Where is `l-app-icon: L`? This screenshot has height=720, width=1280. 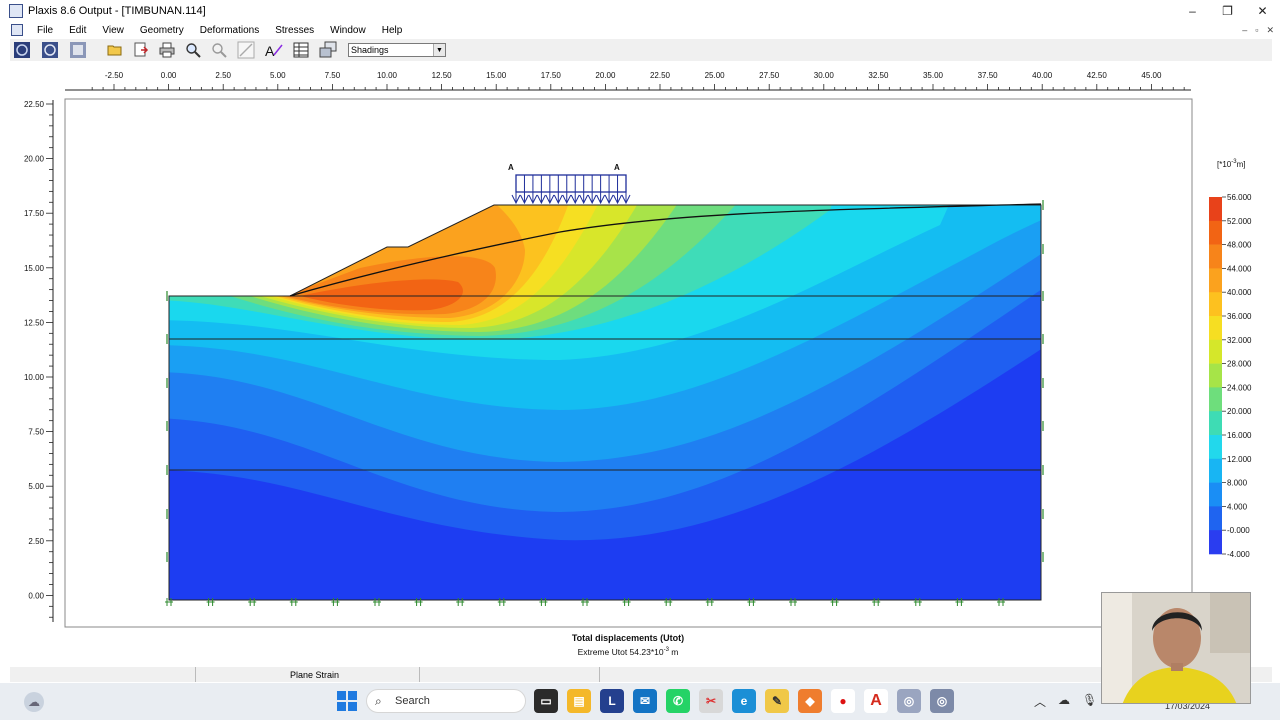 l-app-icon: L is located at coordinates (612, 701).